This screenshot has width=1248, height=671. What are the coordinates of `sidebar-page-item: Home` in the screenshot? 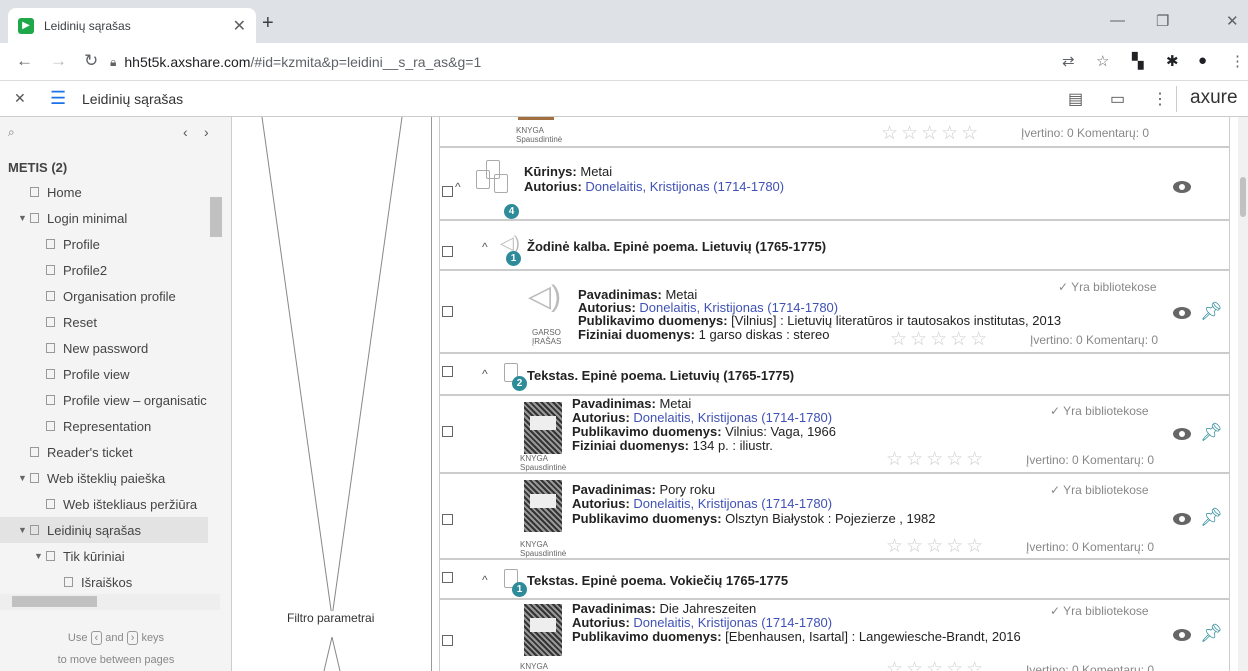 It's located at (104, 192).